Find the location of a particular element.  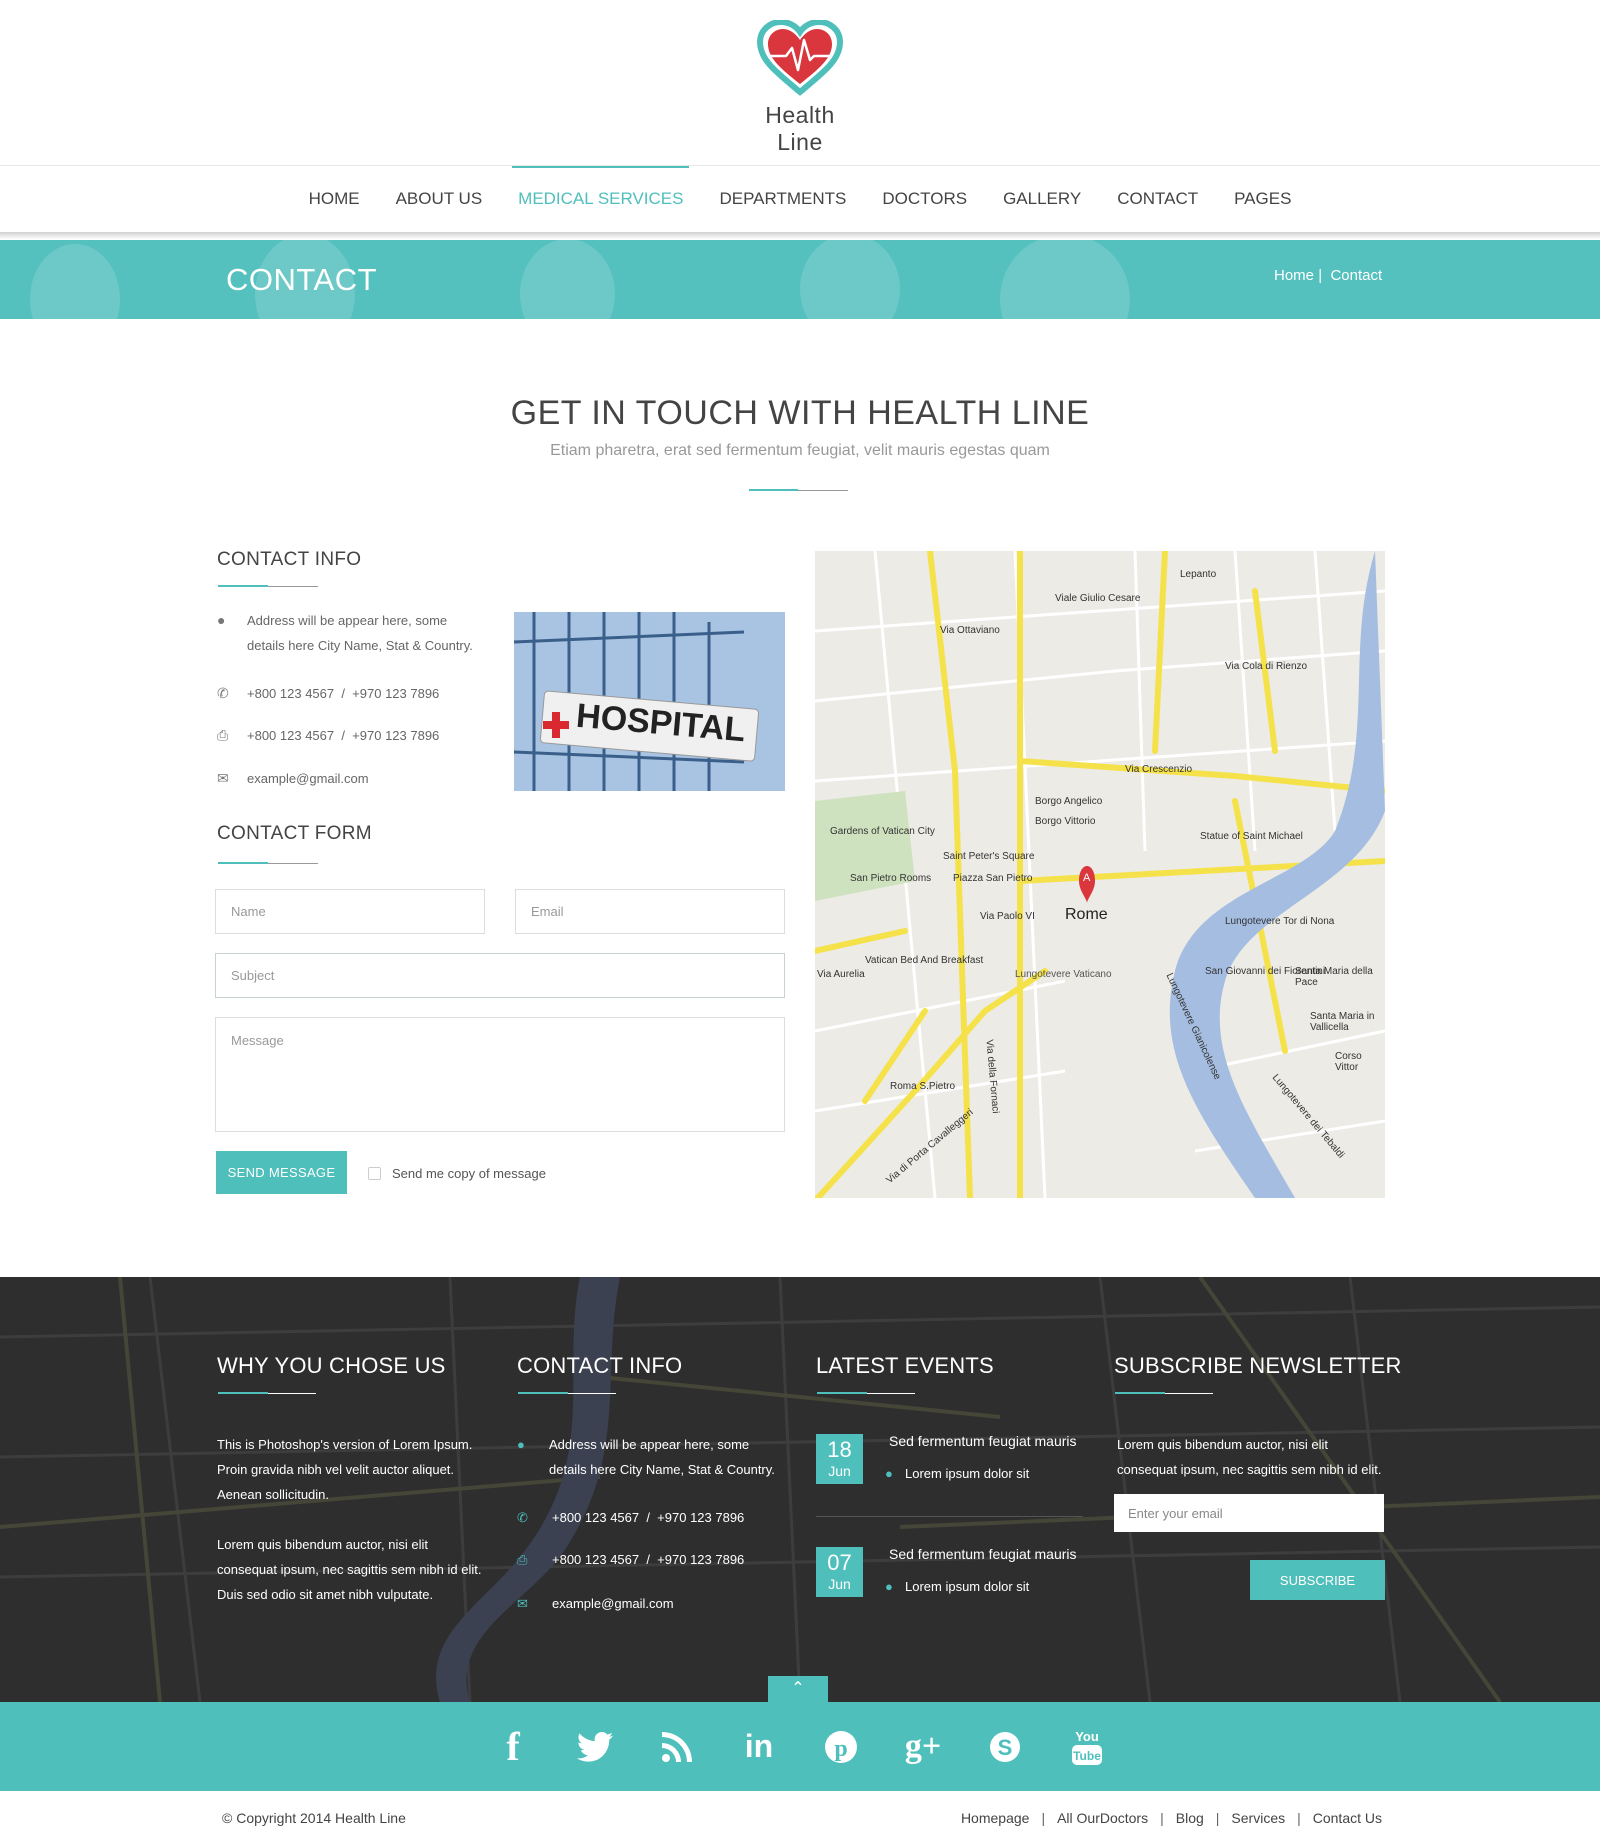

nav-medical-services: MEDICAL SERVICES is located at coordinates (601, 199).